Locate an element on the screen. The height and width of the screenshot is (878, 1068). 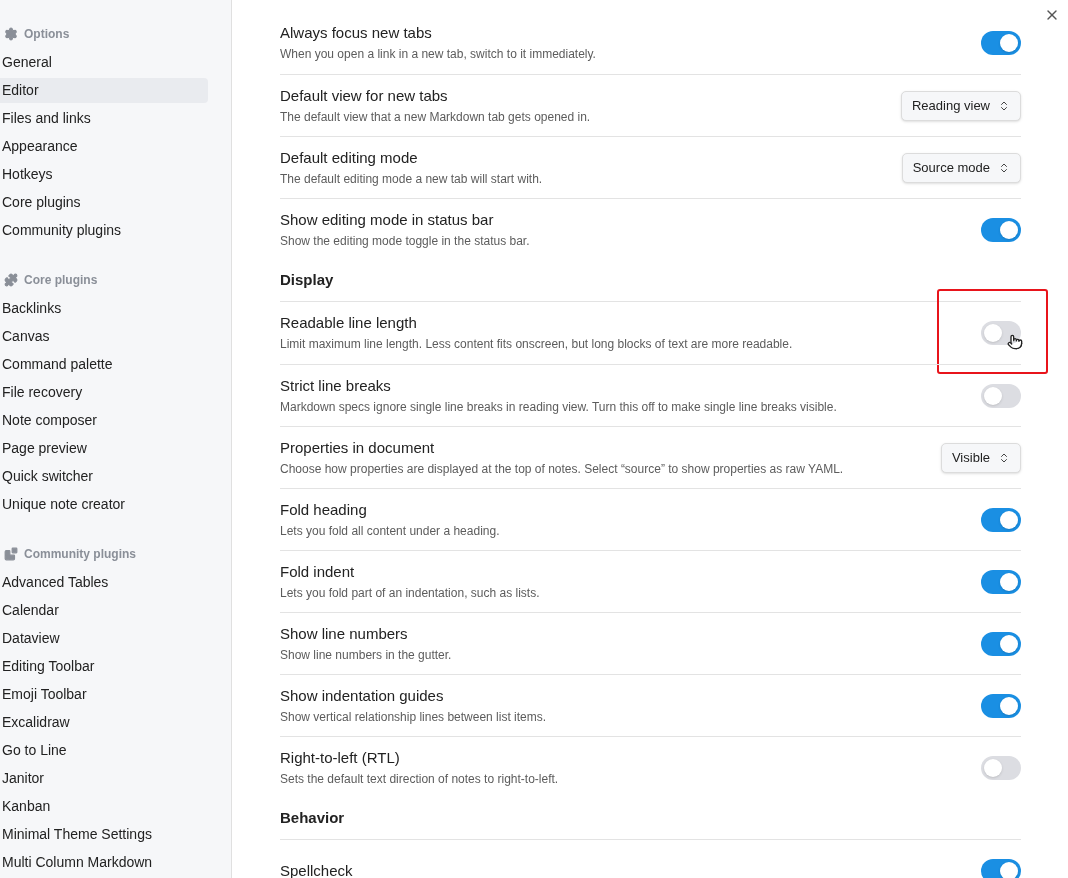
sidebar-item: Kanban is located at coordinates (104, 806).